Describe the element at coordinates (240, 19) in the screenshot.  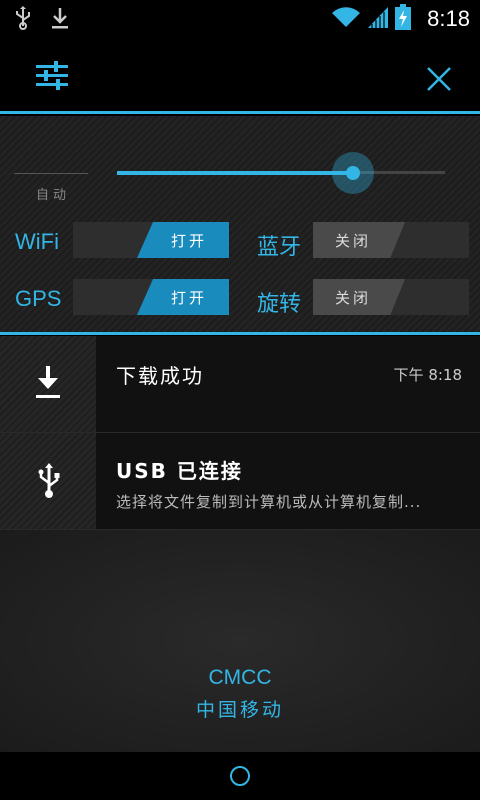
I see `status-bar: 8:18` at that location.